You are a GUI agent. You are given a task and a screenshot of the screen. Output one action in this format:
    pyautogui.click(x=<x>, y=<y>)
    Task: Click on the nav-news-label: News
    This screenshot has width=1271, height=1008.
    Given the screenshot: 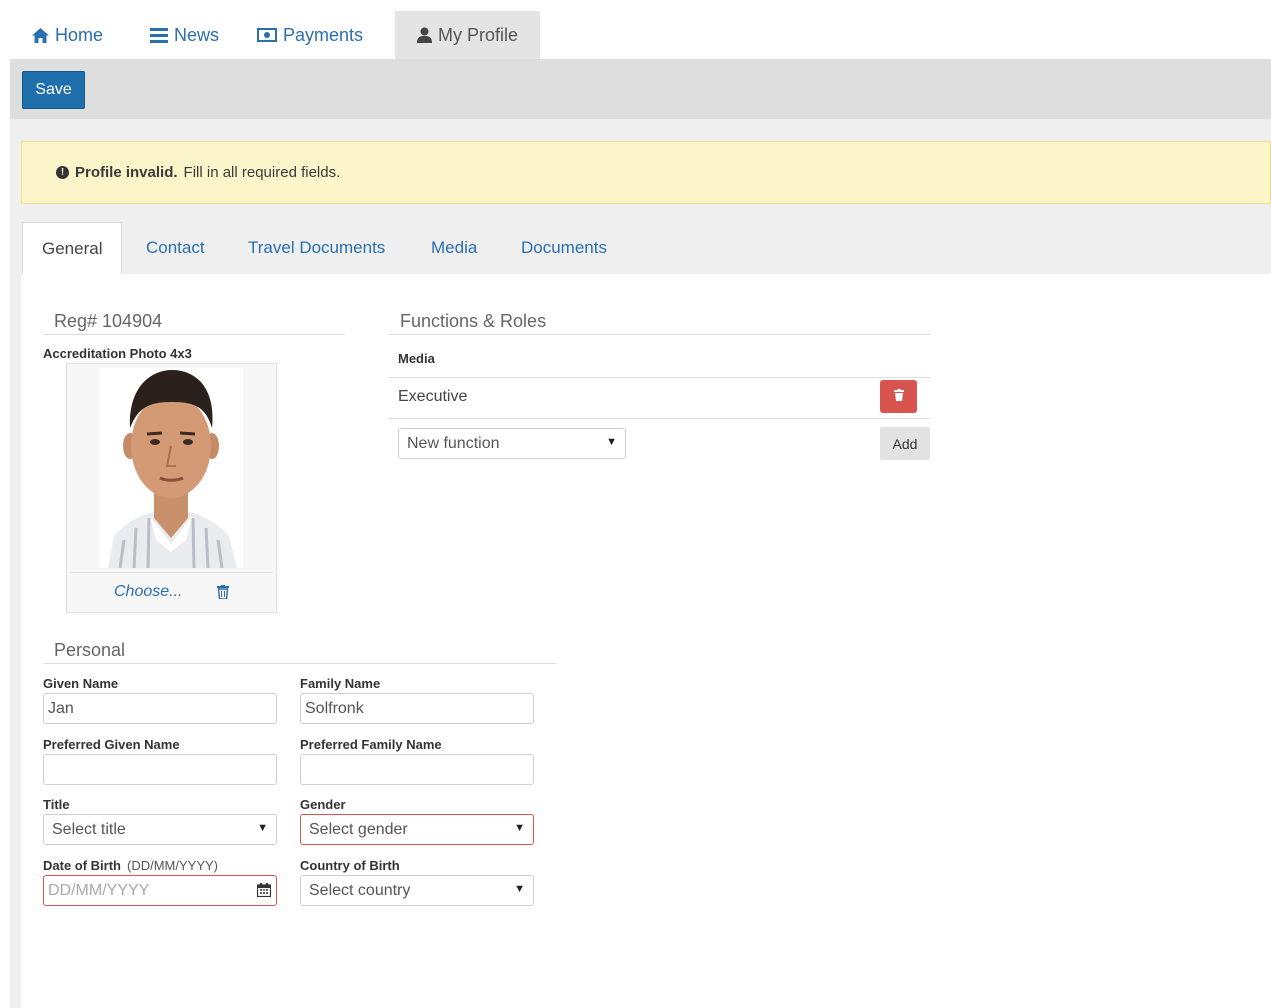 What is the action you would take?
    pyautogui.click(x=197, y=34)
    